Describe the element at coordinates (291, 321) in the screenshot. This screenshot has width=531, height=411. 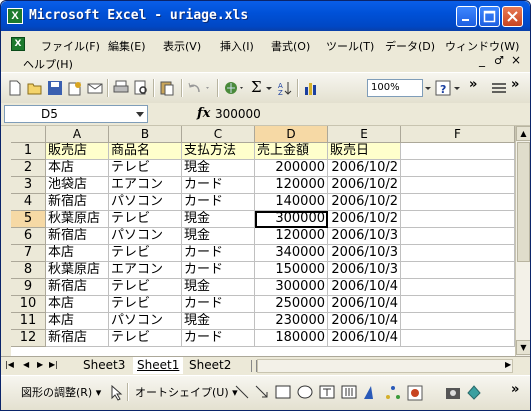
I see `cell-d11: 230000` at that location.